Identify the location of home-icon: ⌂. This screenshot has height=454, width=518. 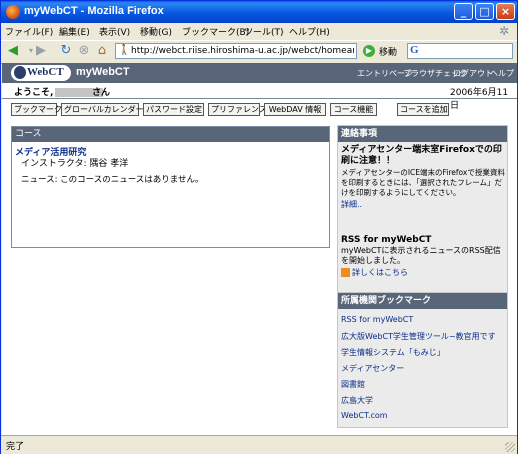
(102, 51).